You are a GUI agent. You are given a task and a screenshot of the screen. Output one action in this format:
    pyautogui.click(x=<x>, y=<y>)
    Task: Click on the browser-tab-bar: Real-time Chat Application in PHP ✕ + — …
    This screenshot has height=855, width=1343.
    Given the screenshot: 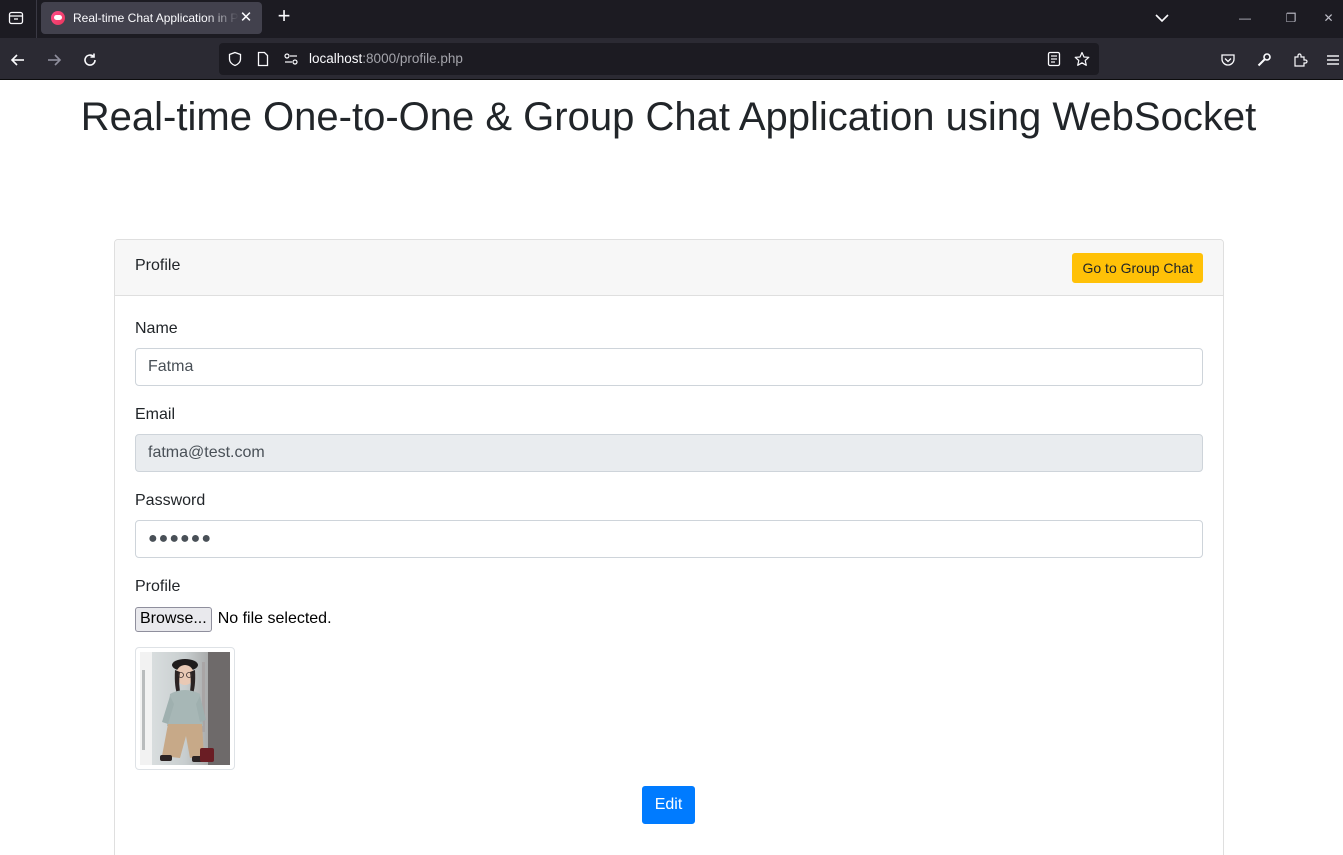 What is the action you would take?
    pyautogui.click(x=671, y=19)
    